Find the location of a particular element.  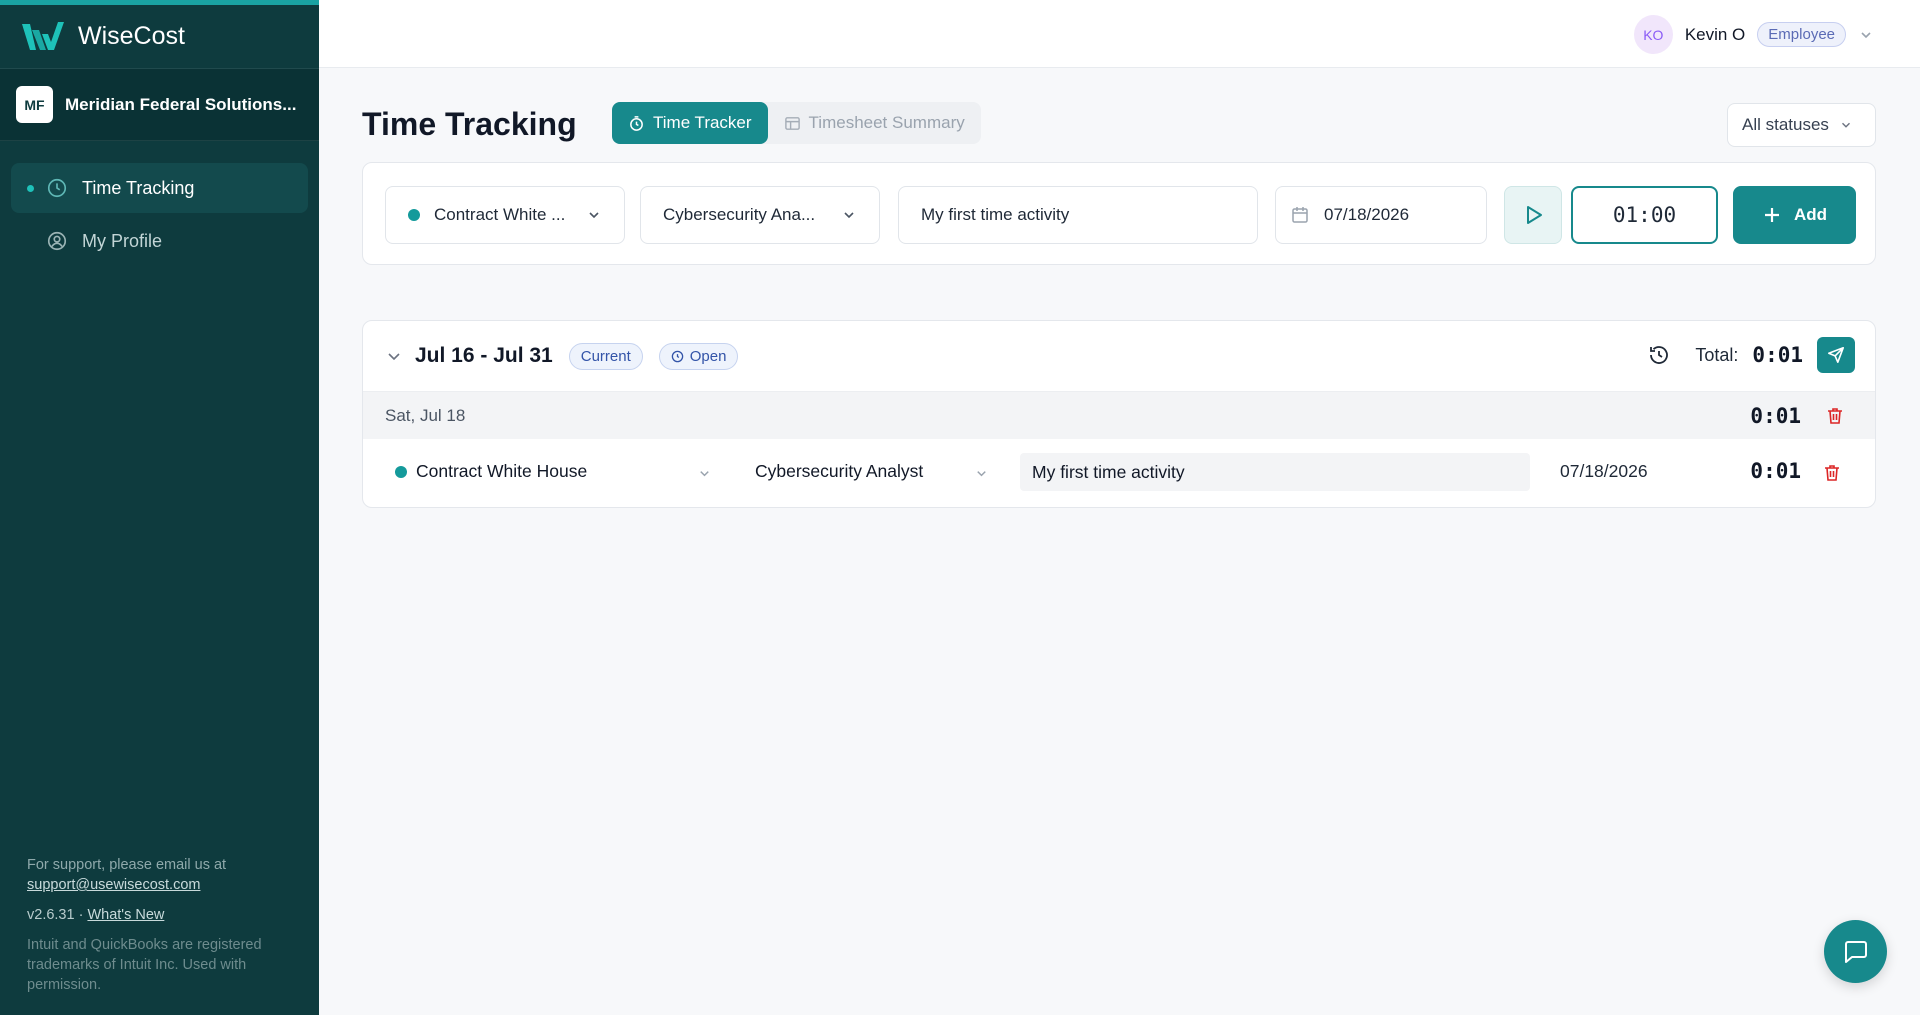

history-icon is located at coordinates (1659, 355).